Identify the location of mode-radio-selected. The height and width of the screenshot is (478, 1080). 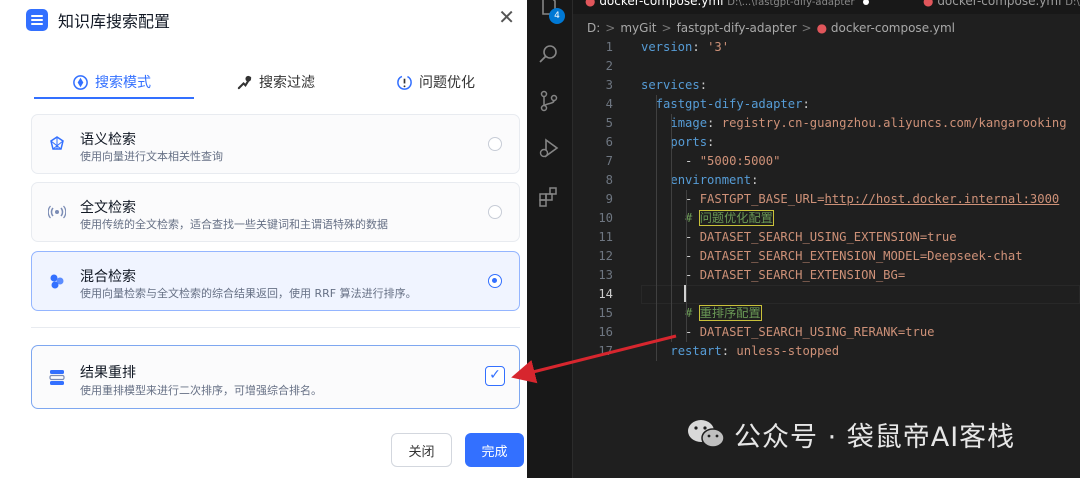
(495, 281).